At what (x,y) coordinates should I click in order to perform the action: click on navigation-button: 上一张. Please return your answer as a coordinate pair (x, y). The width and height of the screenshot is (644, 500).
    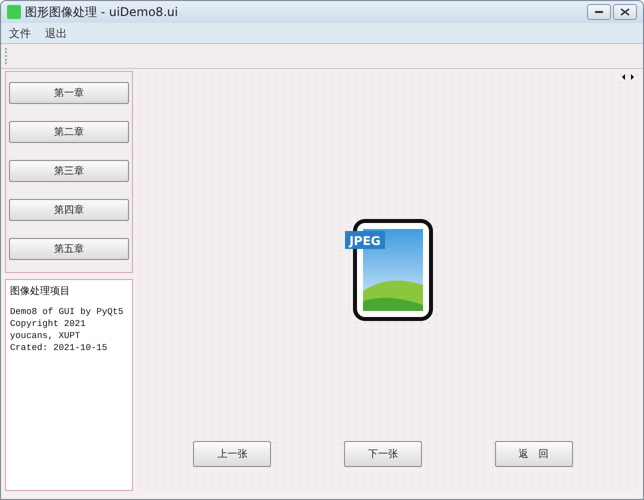
    Looking at the image, I should click on (232, 454).